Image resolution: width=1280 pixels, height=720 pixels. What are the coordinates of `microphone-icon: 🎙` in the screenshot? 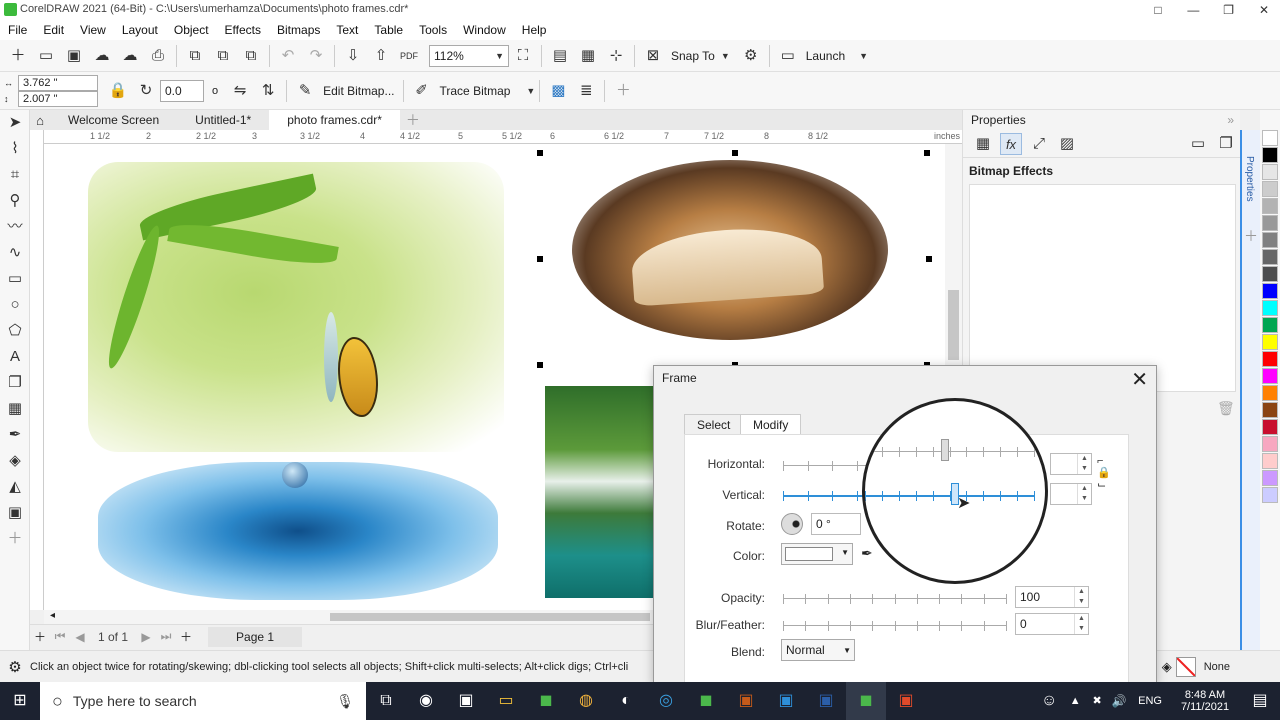 It's located at (345, 701).